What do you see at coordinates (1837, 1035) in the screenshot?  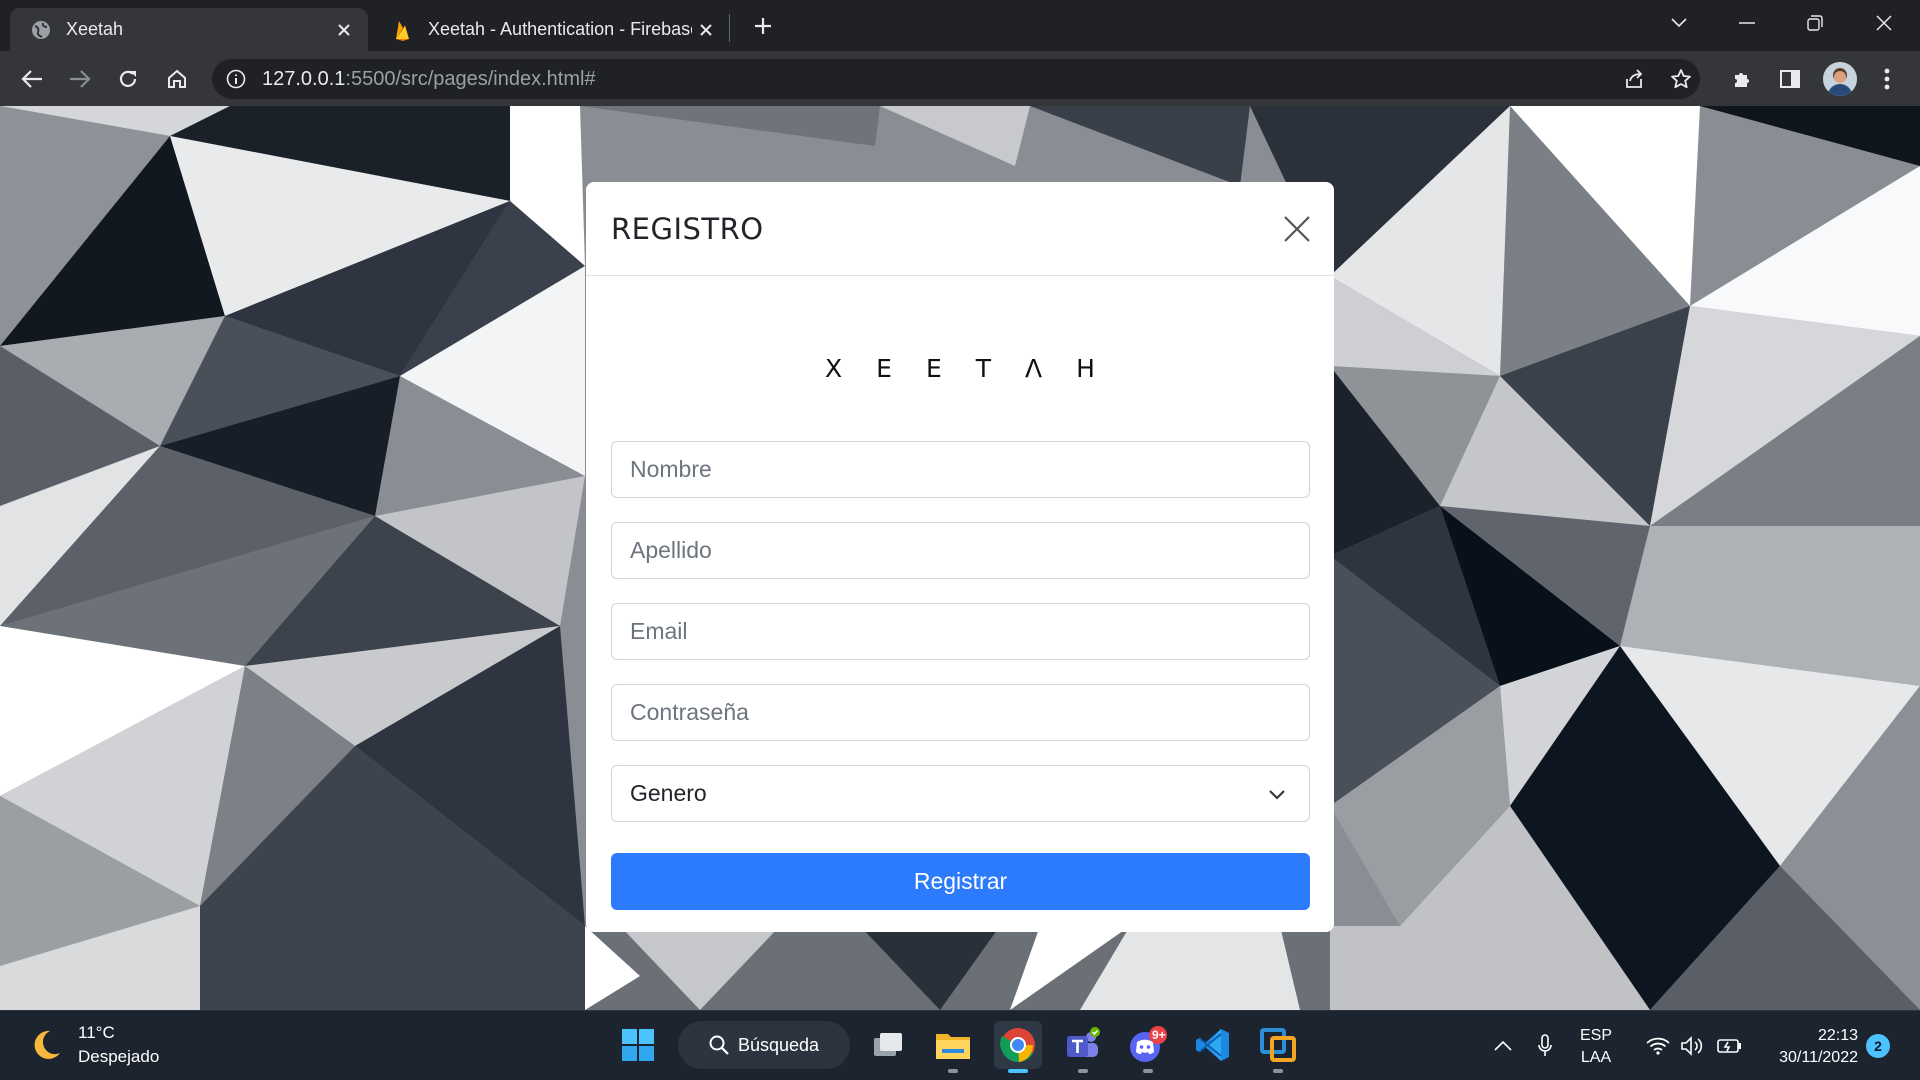 I see `clock-time: 22:13` at bounding box center [1837, 1035].